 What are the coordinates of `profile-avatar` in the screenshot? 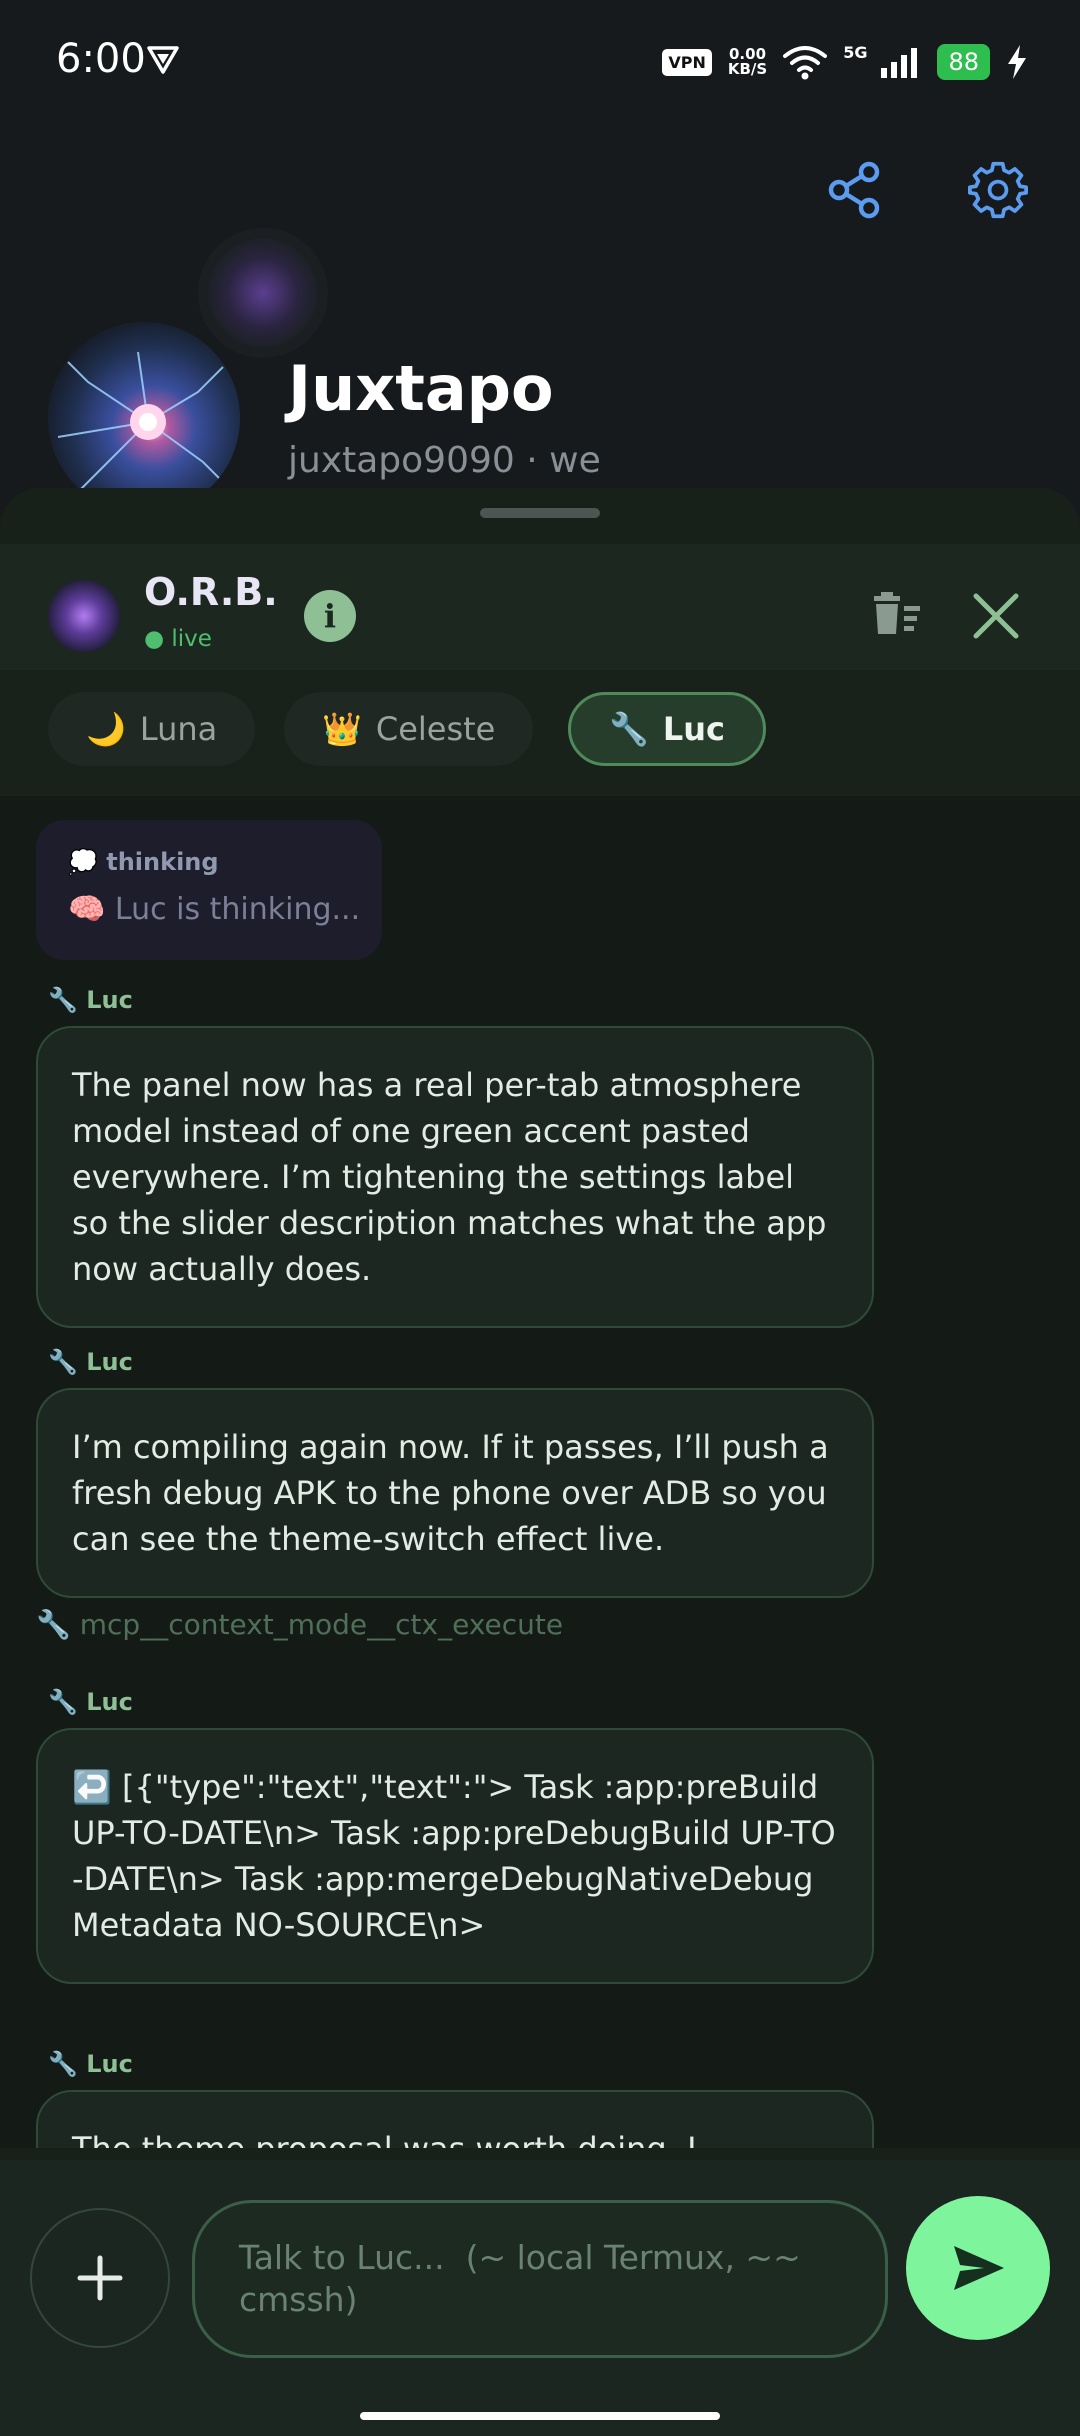 It's located at (144, 418).